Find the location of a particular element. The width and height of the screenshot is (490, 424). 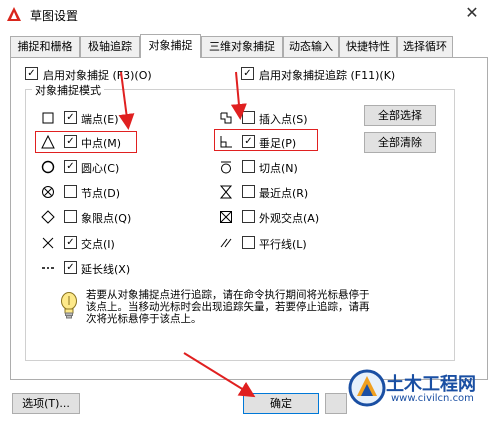

highlight-midpoint is located at coordinates (86, 142).